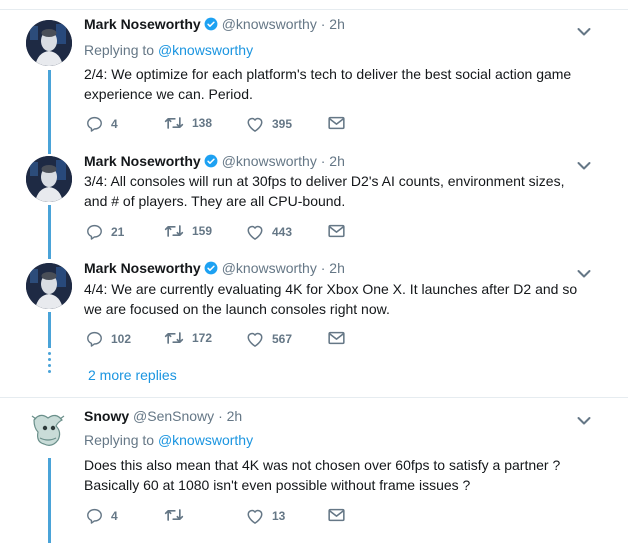 The image size is (628, 543). I want to click on divider, so click(314, 397).